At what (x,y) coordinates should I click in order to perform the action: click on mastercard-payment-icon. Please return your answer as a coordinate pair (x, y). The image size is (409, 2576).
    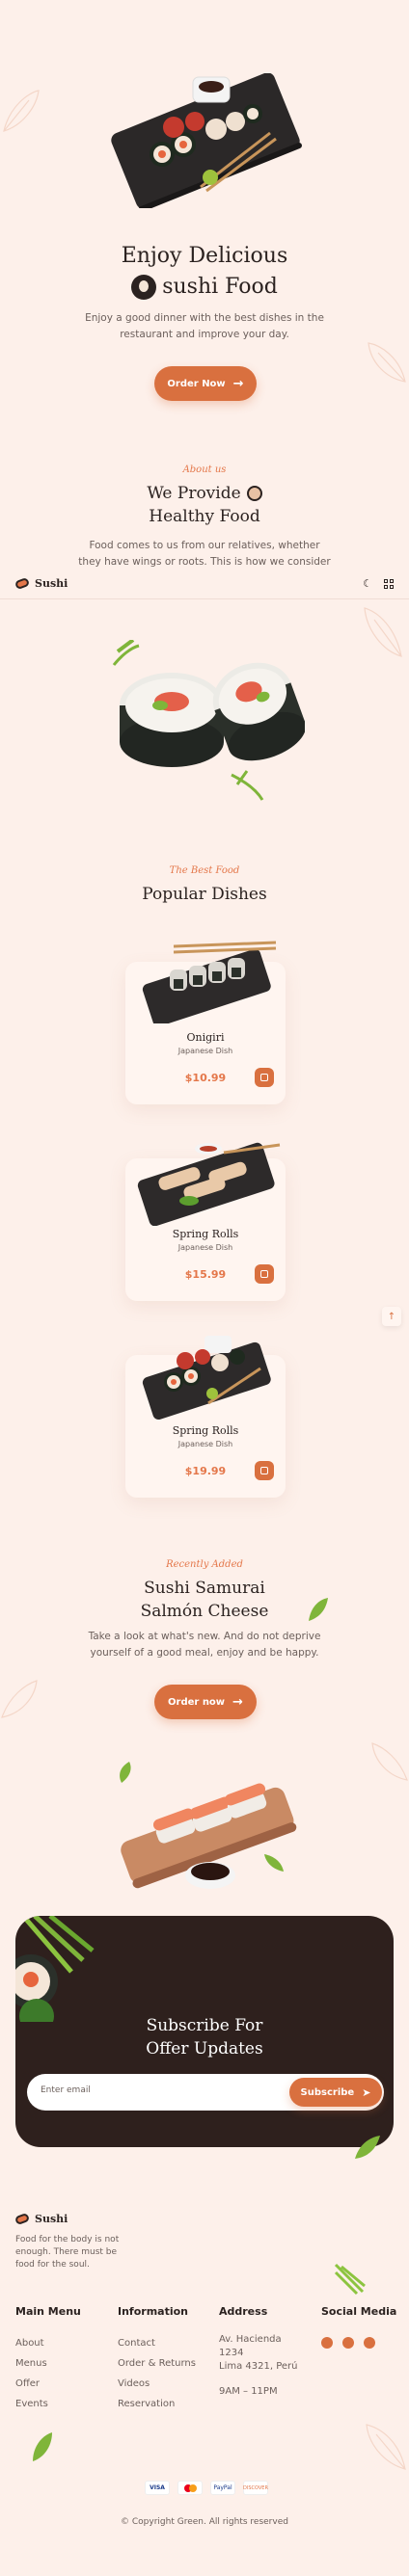
    Looking at the image, I should click on (190, 2488).